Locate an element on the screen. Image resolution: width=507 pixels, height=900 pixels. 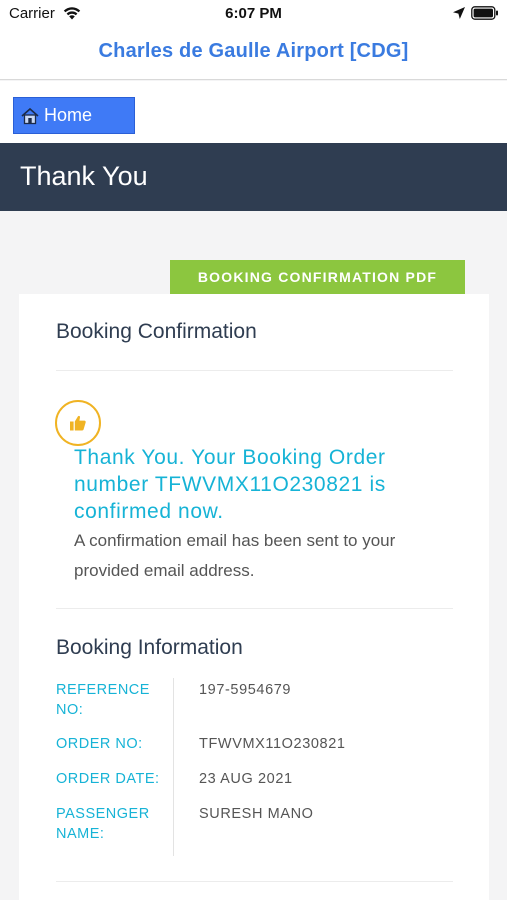
home-button: Home is located at coordinates (74, 115).